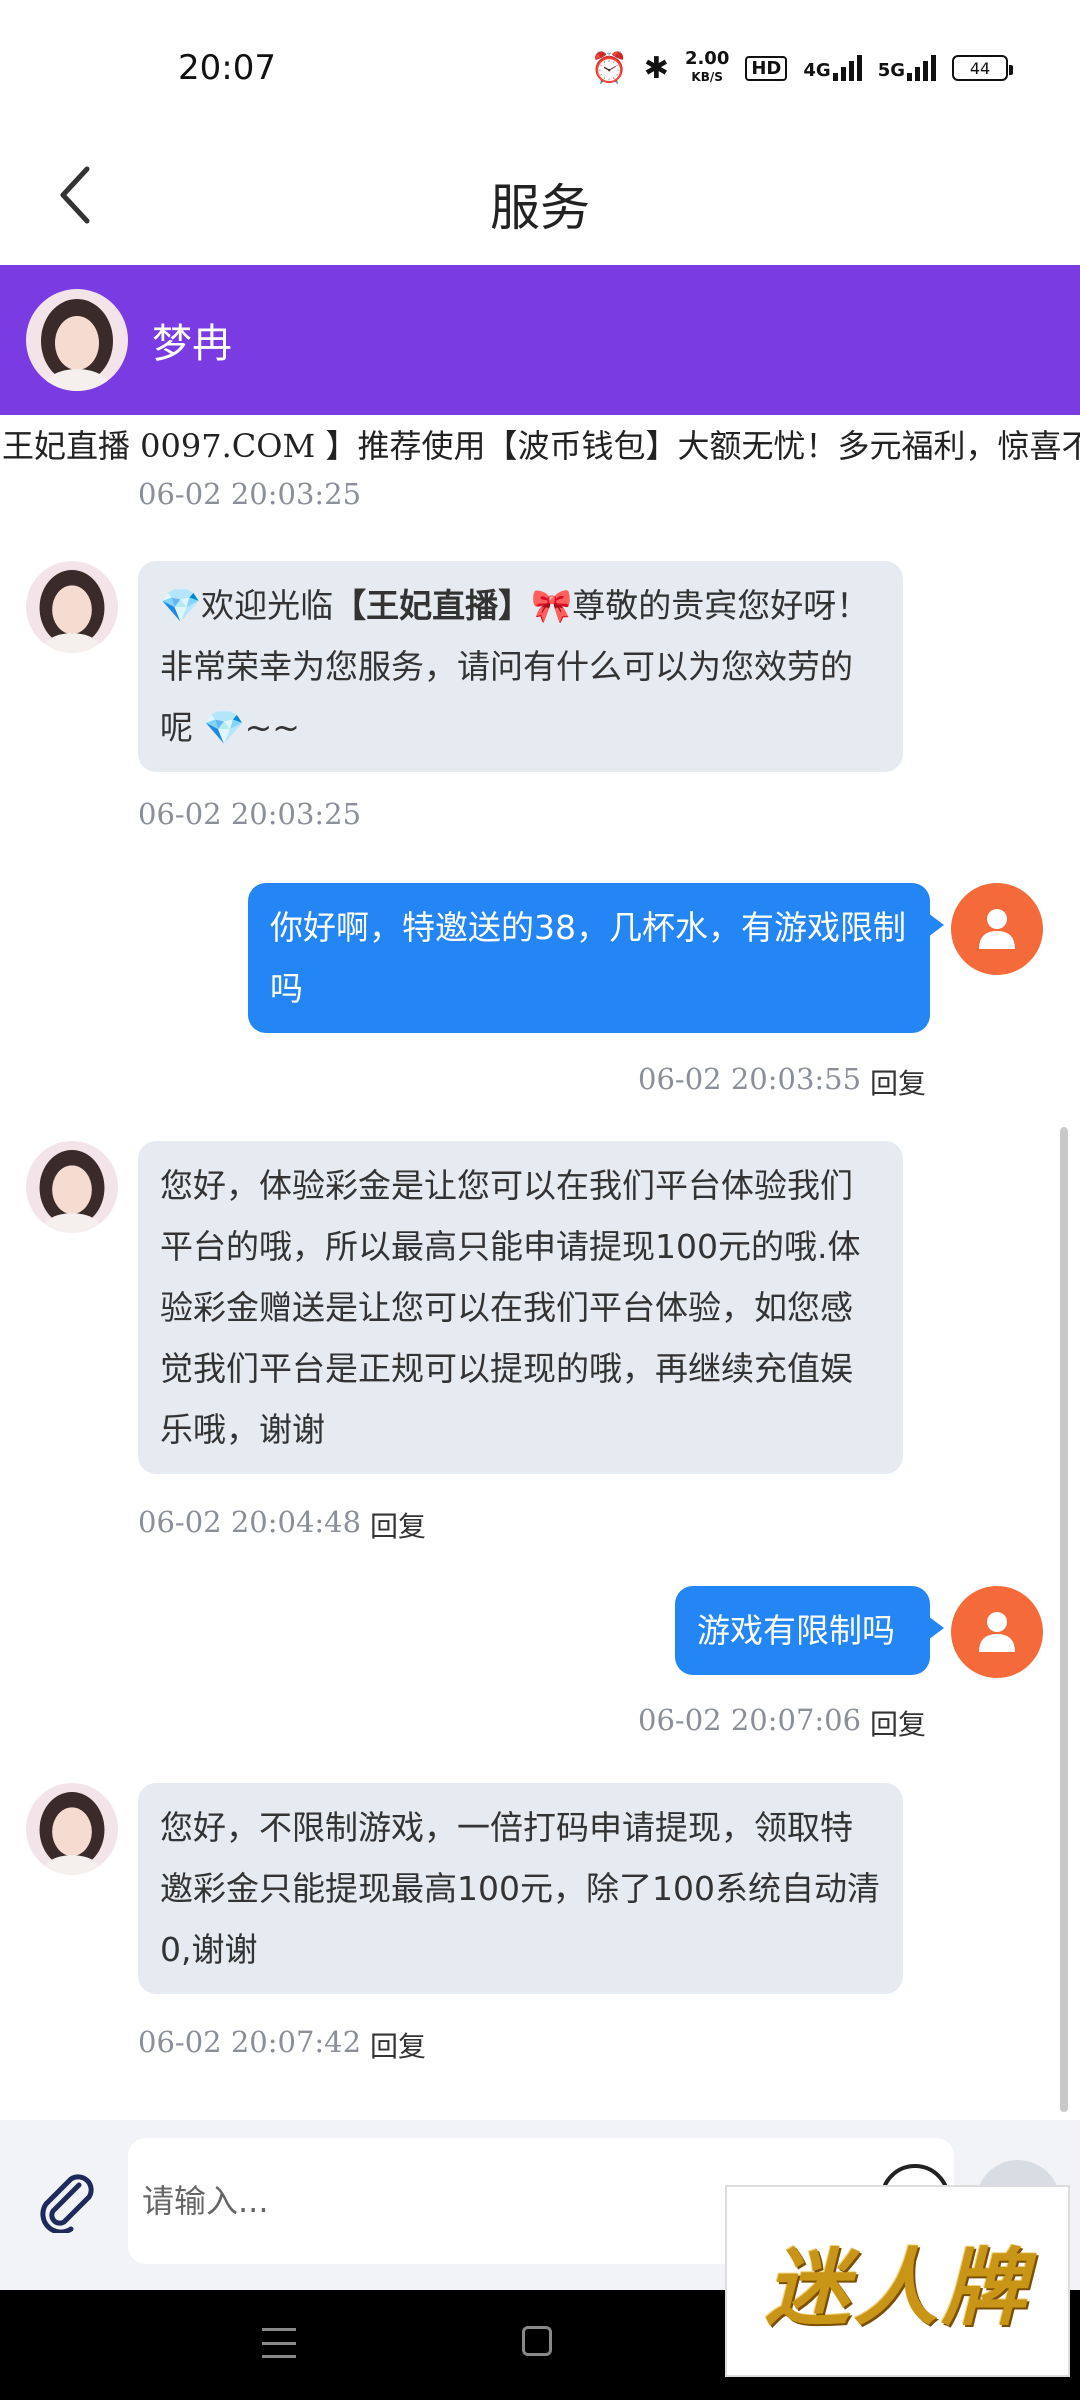 The width and height of the screenshot is (1080, 2400). I want to click on status-time: 20:07, so click(227, 68).